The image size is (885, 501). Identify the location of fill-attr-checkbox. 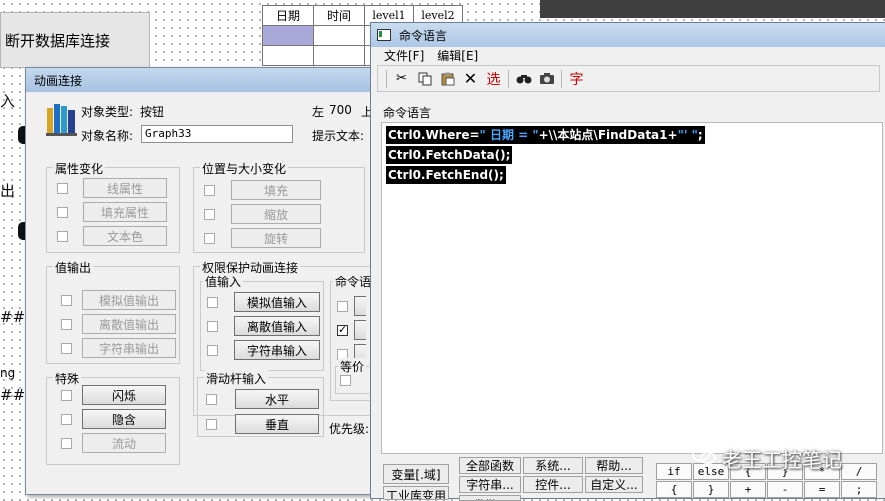
(62, 212).